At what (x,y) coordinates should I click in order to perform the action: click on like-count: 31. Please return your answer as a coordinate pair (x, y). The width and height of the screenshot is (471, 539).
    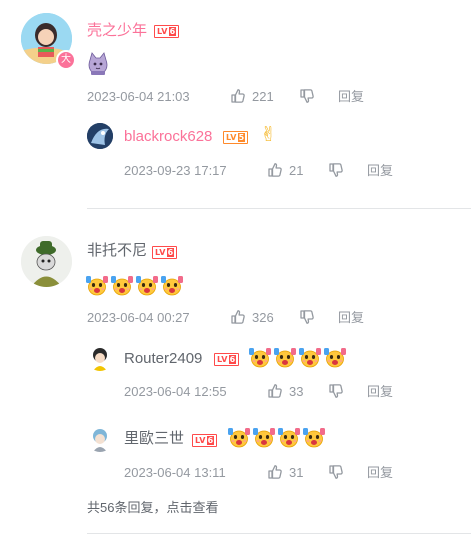
    Looking at the image, I should click on (296, 472).